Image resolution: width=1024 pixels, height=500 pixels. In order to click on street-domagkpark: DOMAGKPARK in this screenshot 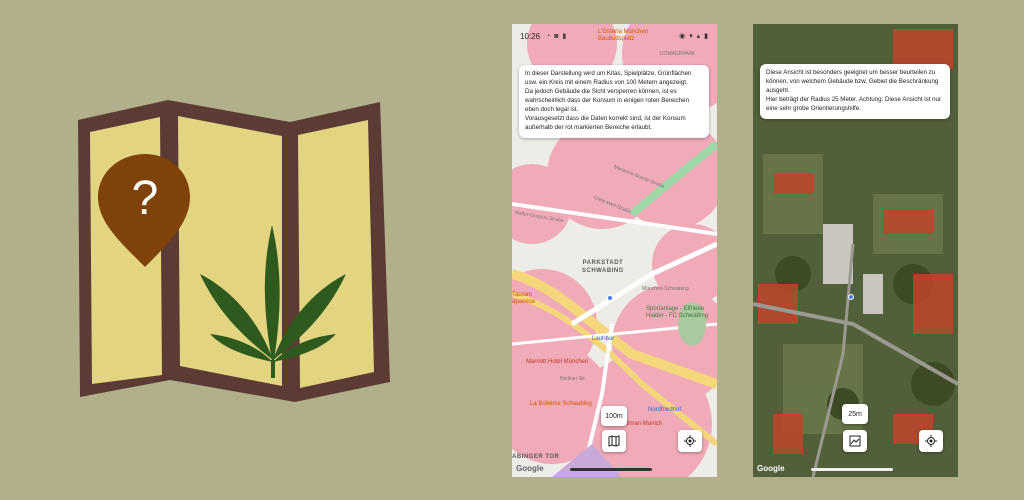, I will do `click(678, 54)`.